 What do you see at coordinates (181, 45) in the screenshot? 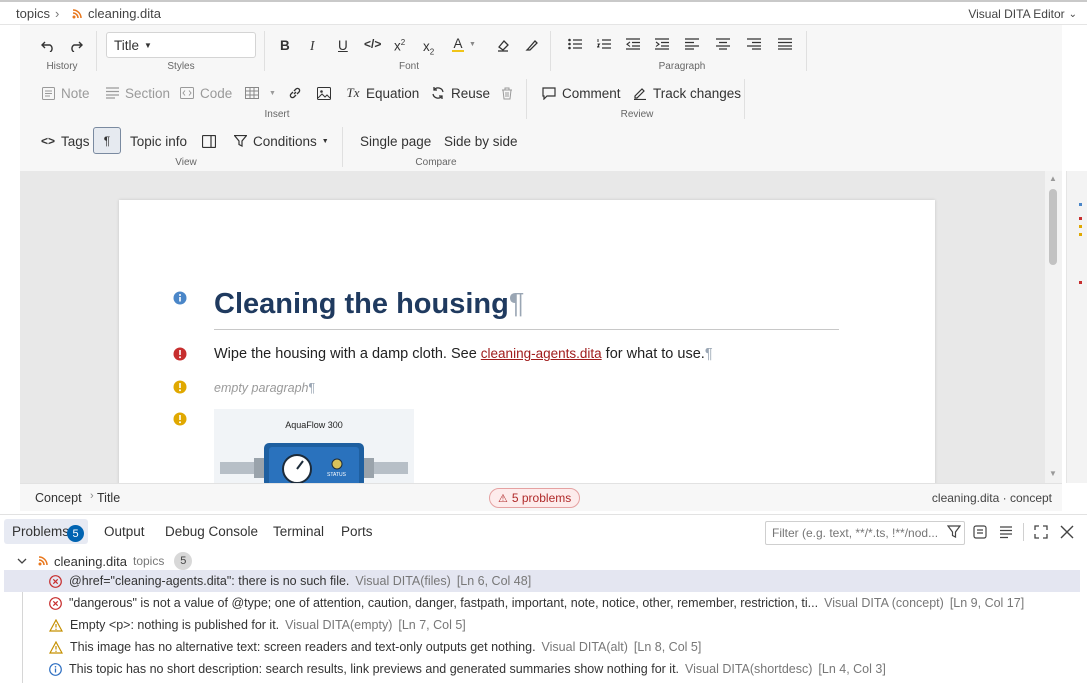
I see `style-select: Title ▼` at bounding box center [181, 45].